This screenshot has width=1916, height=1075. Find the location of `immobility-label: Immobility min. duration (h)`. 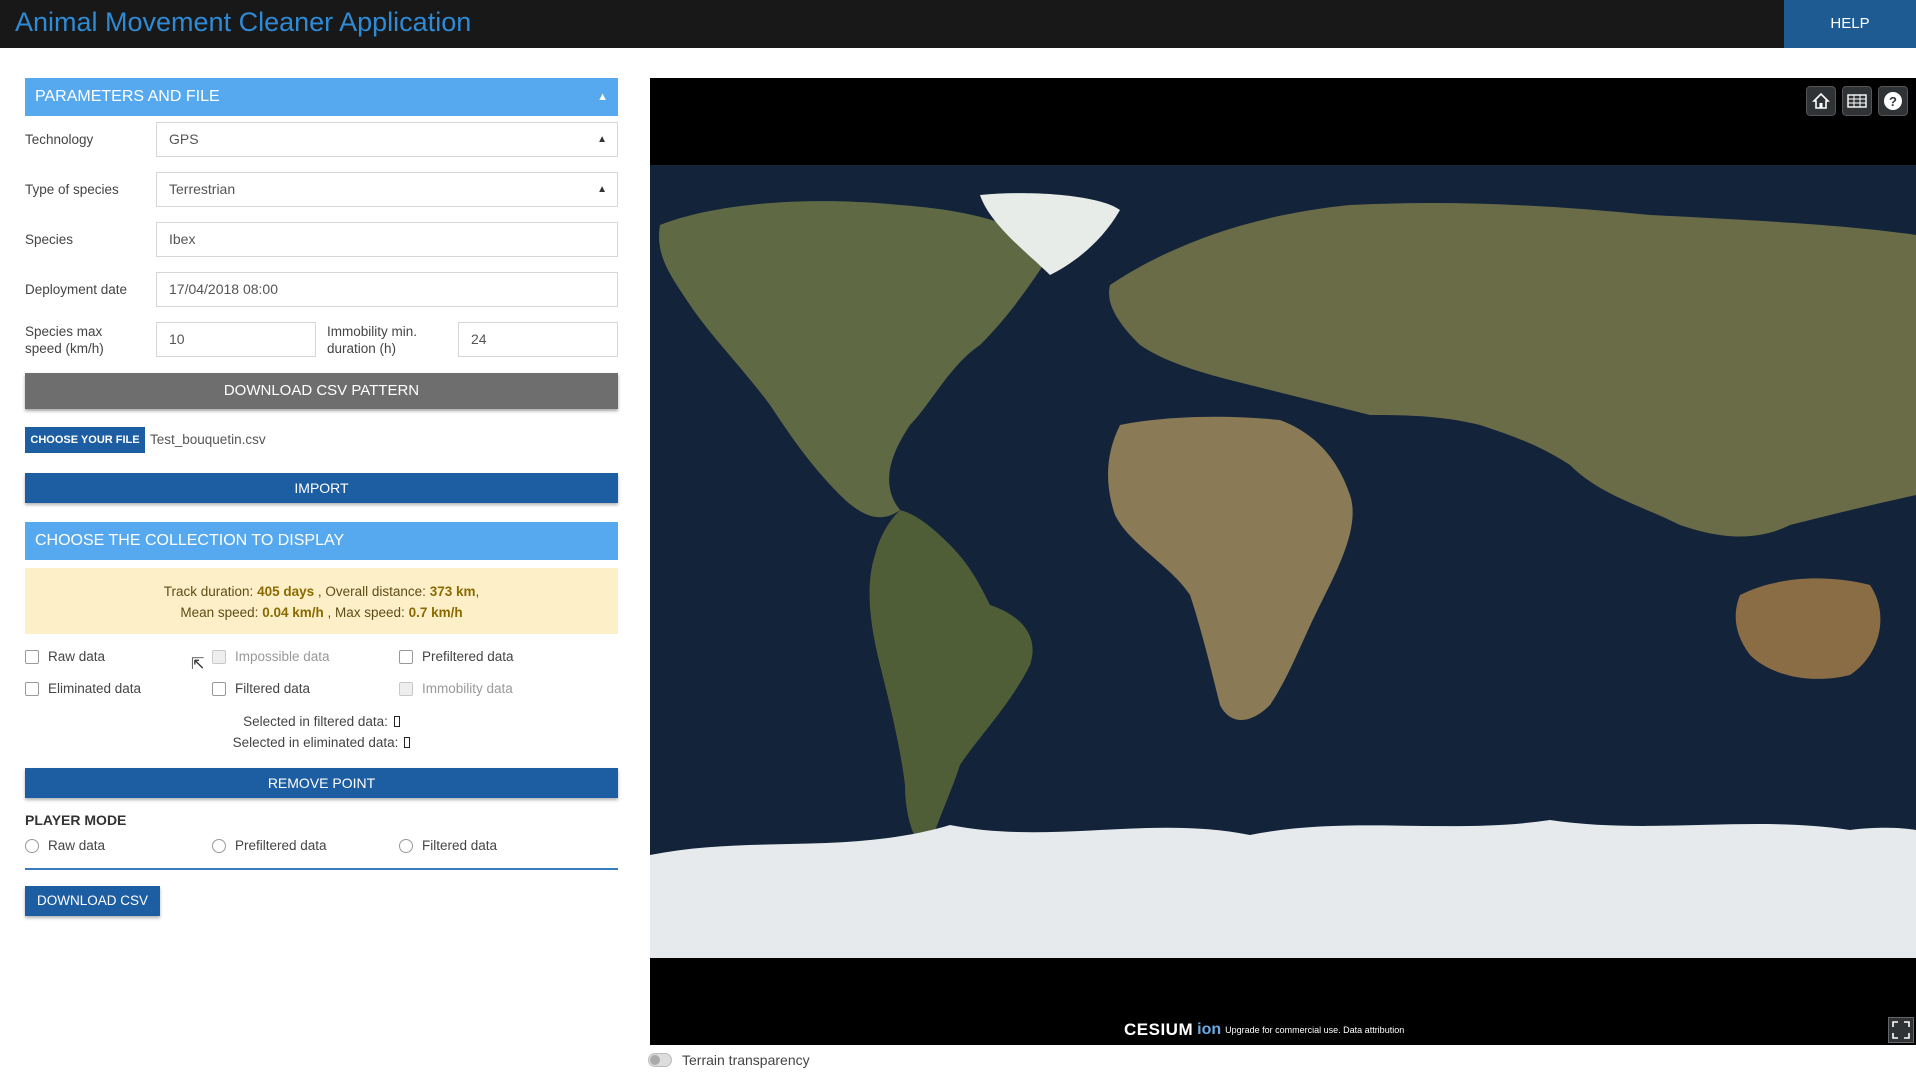

immobility-label: Immobility min. duration (h) is located at coordinates (372, 340).